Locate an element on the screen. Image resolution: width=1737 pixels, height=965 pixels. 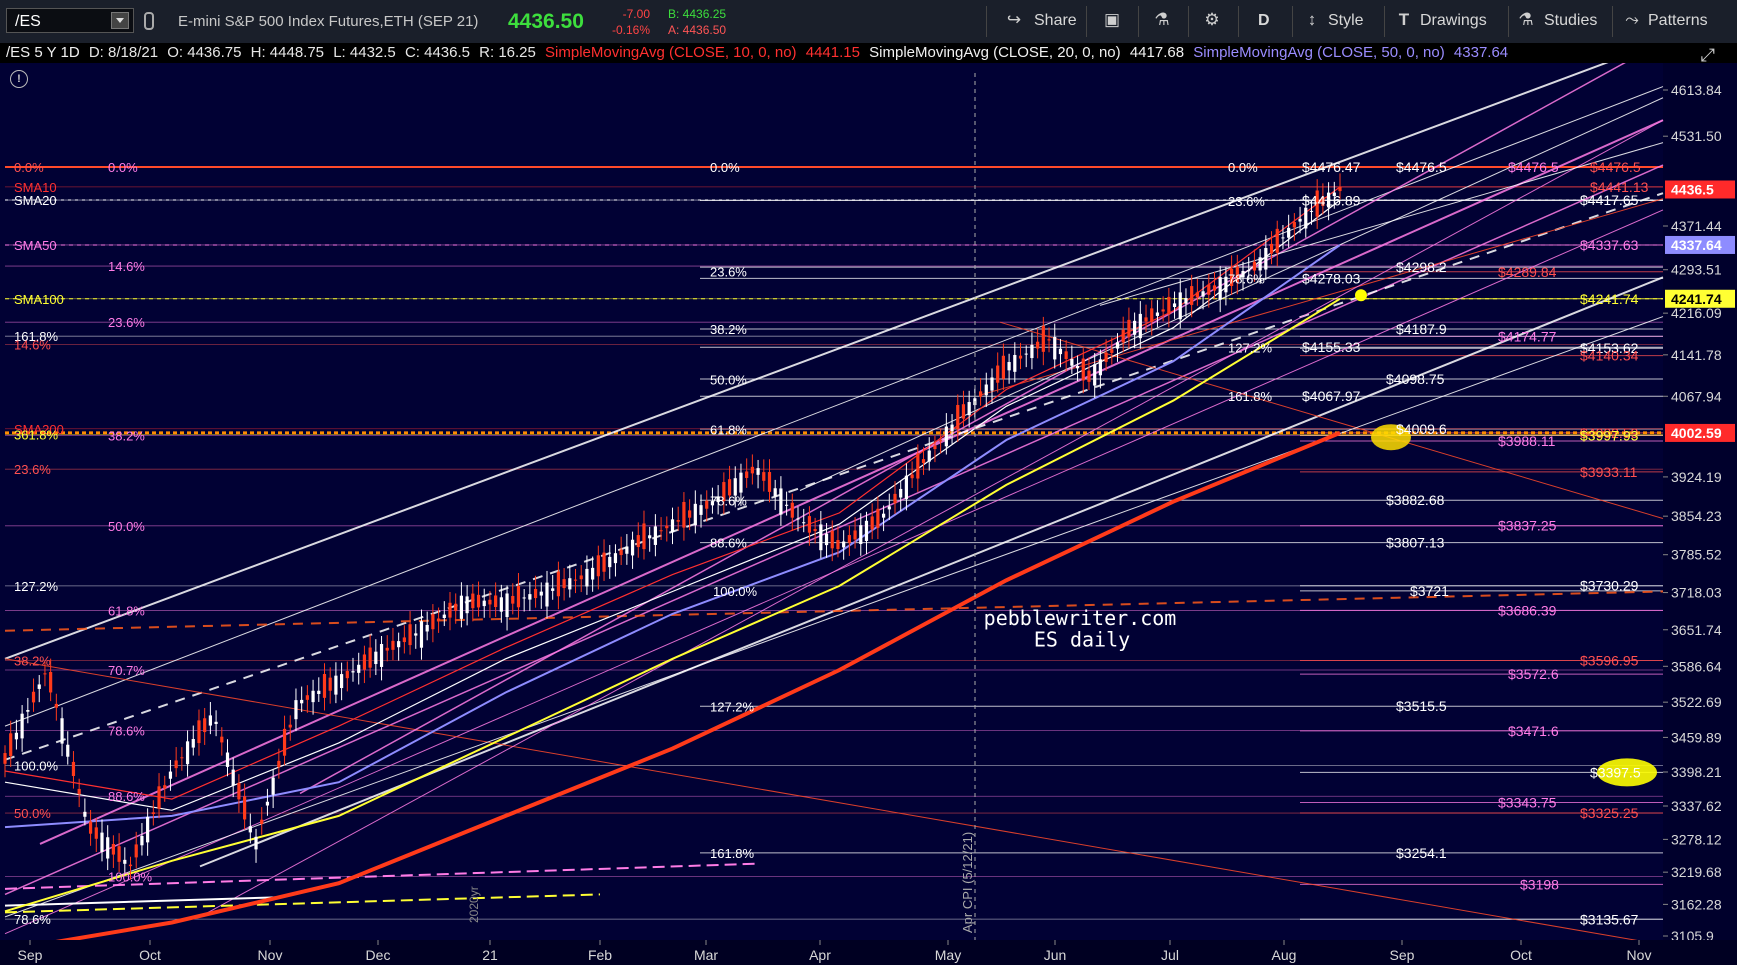
price-badge-label: 4241.74 is located at coordinates (1696, 299).